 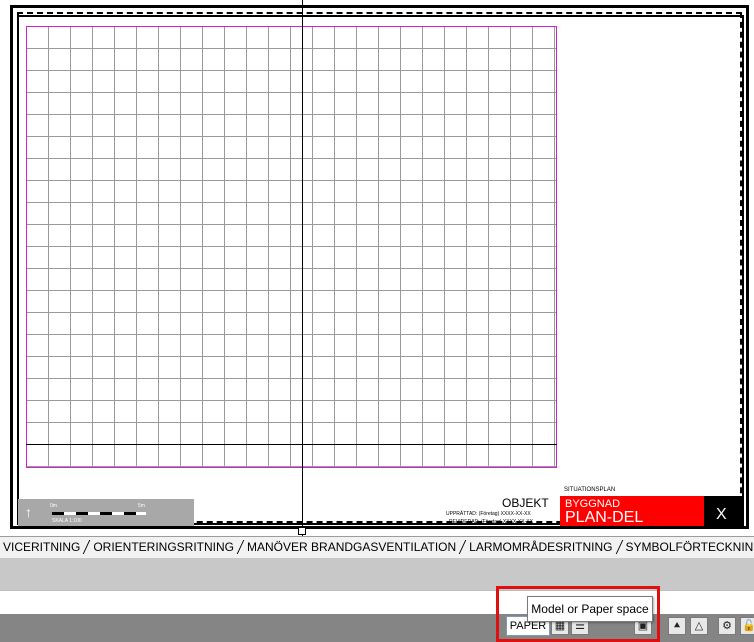 What do you see at coordinates (99, 513) in the screenshot?
I see `scale-bar` at bounding box center [99, 513].